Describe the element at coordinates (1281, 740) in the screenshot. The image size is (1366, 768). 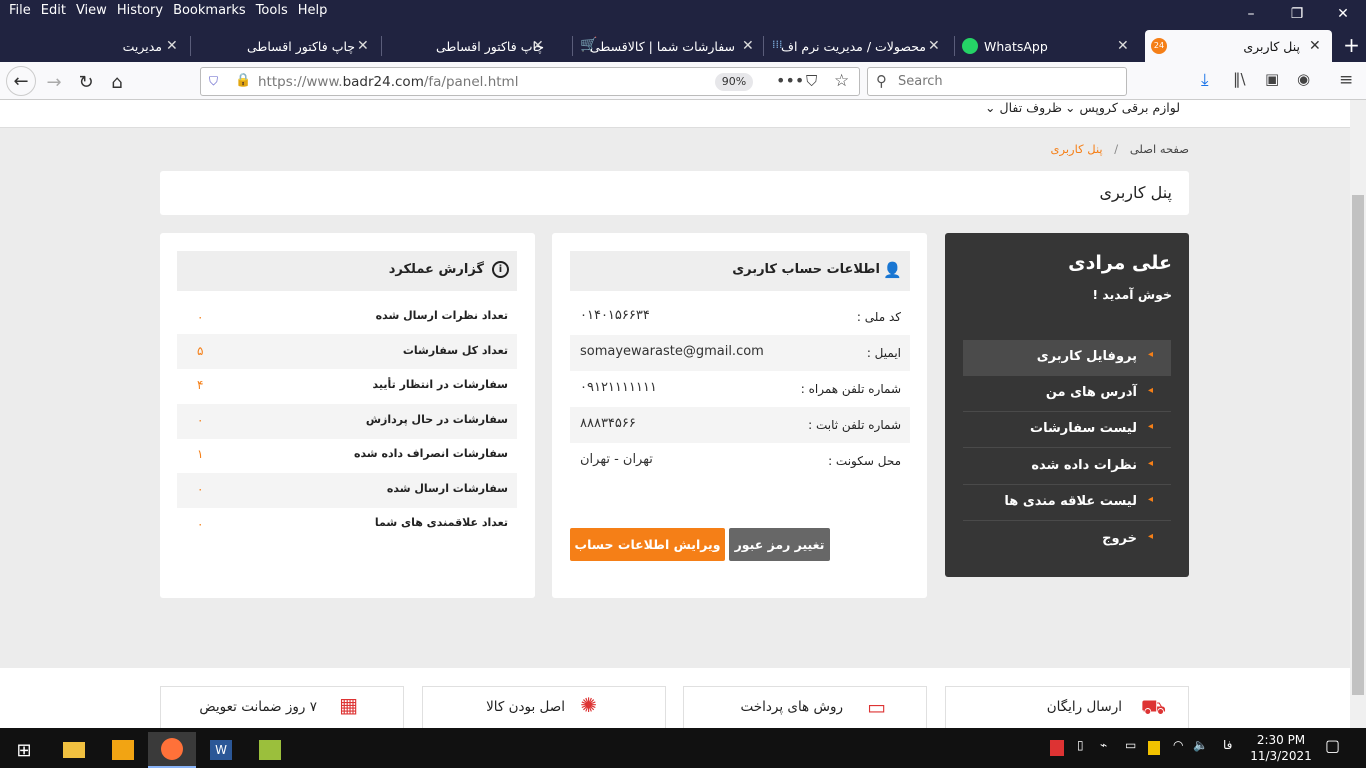
I see `clock-time: 2:30 PM` at that location.